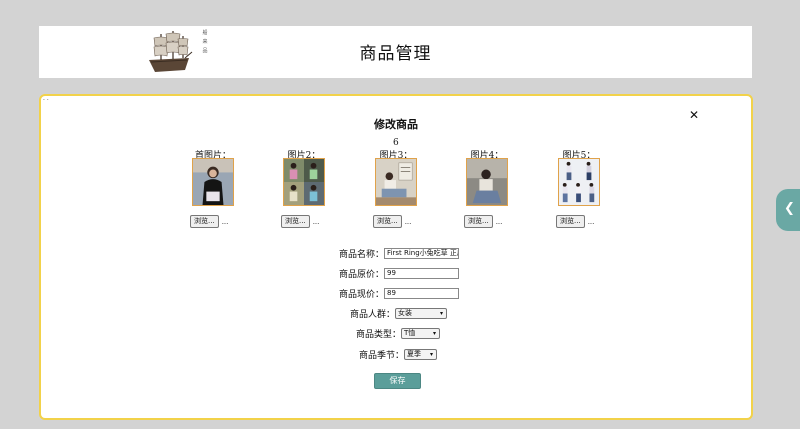 Image resolution: width=800 pixels, height=429 pixels. What do you see at coordinates (379, 335) in the screenshot?
I see `type-label: 商品类型：` at bounding box center [379, 335].